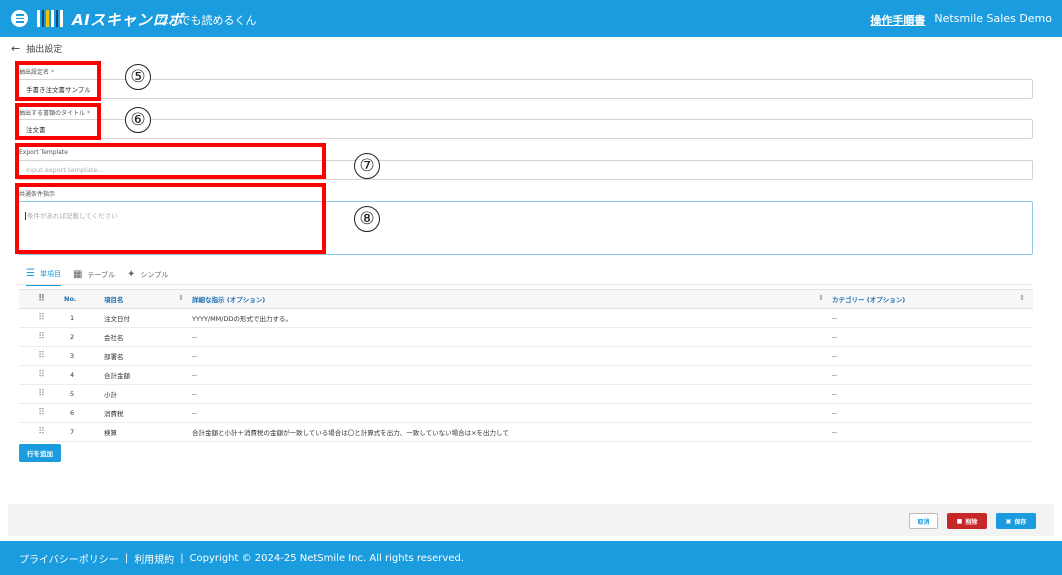  Describe the element at coordinates (869, 300) in the screenshot. I see `col-header-category-text: カテゴリー (オプション)` at that location.